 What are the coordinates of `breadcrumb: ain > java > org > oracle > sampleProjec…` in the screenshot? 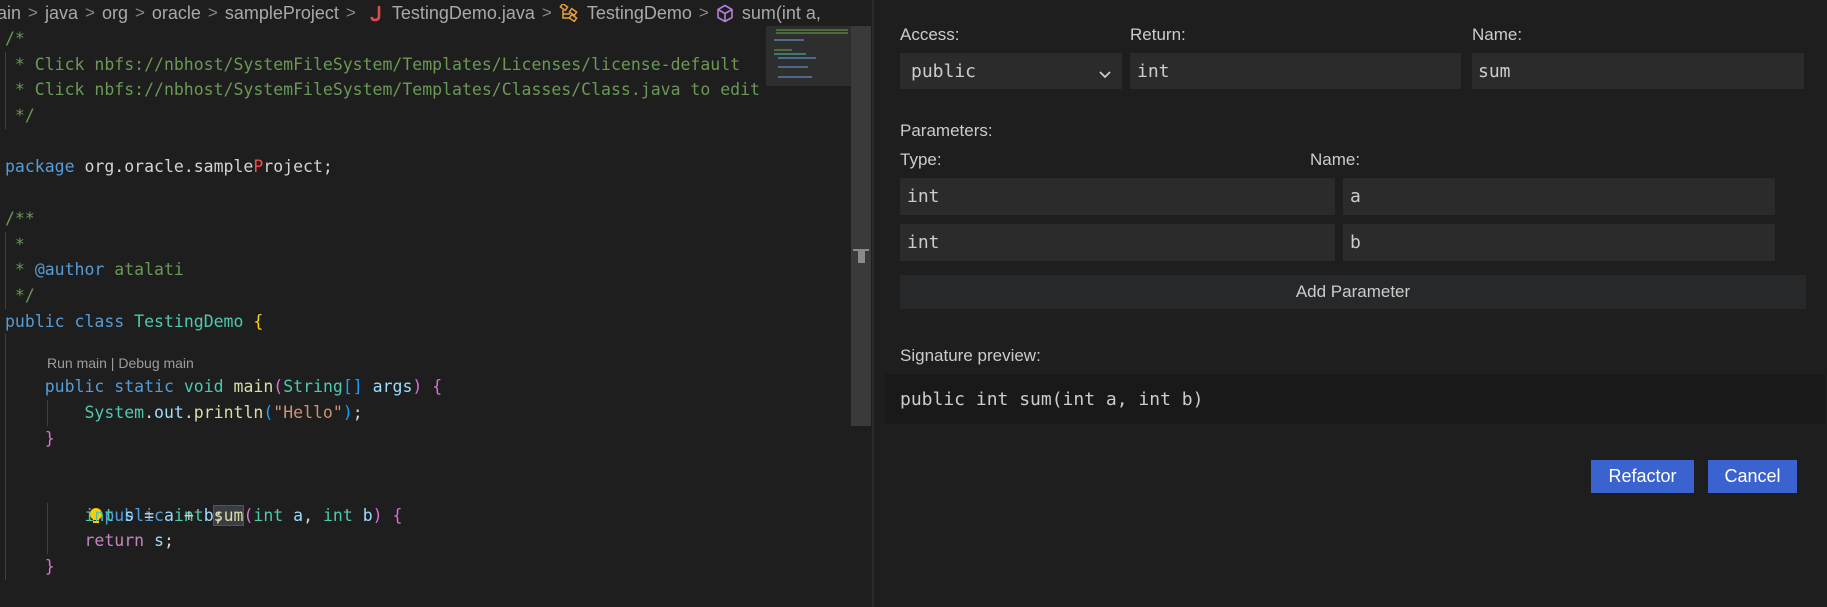 It's located at (434, 13).